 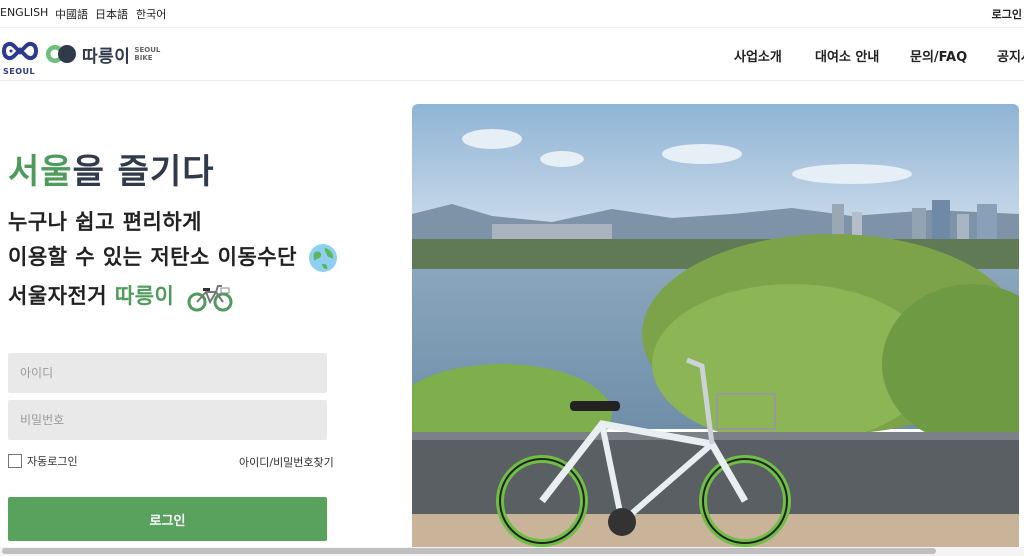 I want to click on seoul-logo-text: SEOUL, so click(x=19, y=71).